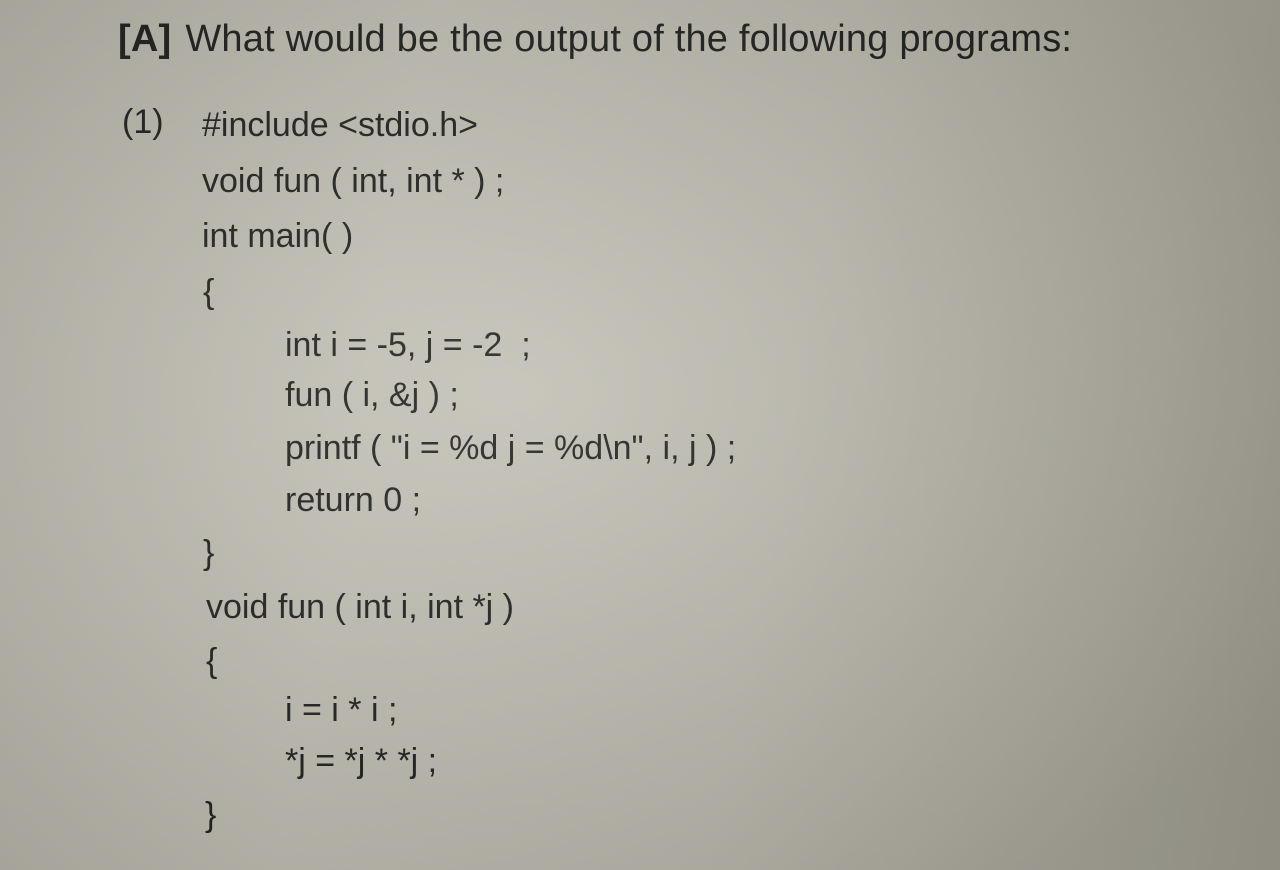 The height and width of the screenshot is (870, 1280). Describe the element at coordinates (408, 345) in the screenshot. I see `code-line: int i = -5, j = -2 ;` at that location.